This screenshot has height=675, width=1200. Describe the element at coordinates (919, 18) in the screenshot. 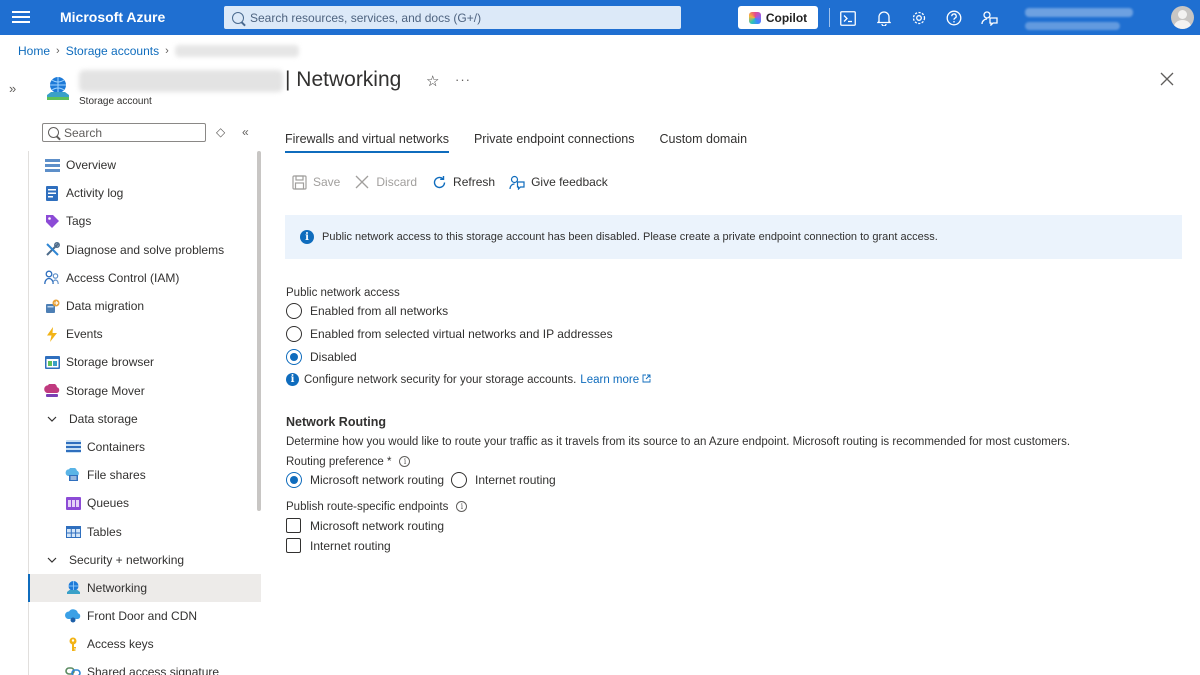

I see `gear-icon` at that location.